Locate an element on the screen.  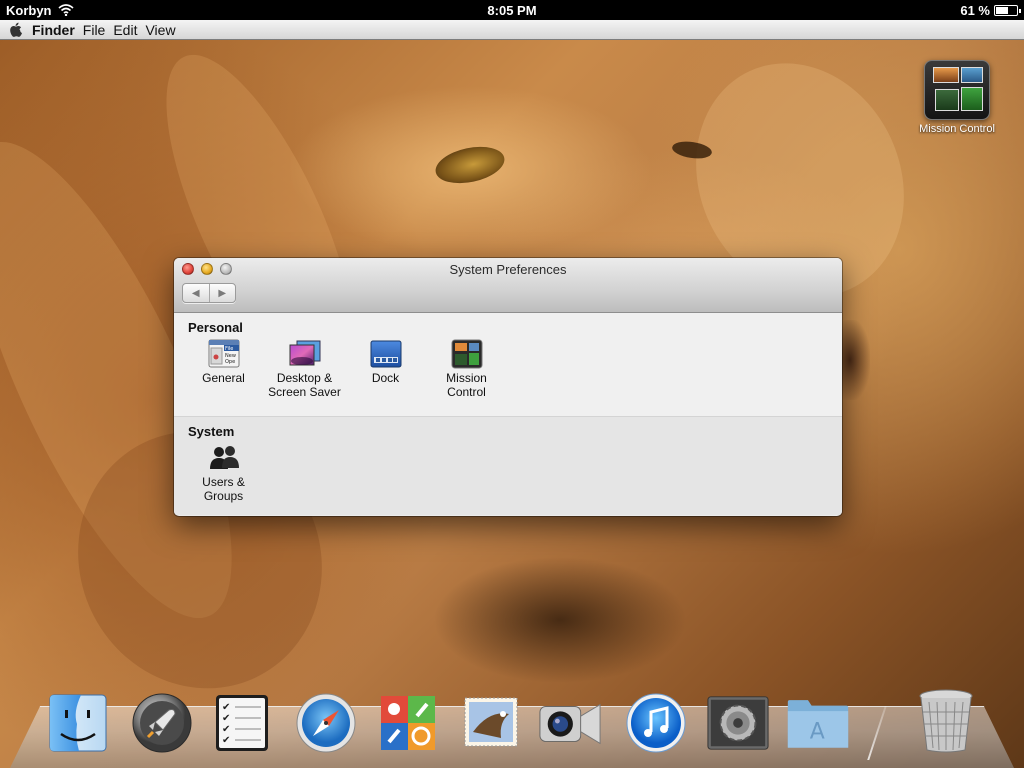
pane-row-system: Users & Groups is located at coordinates (508, 473).